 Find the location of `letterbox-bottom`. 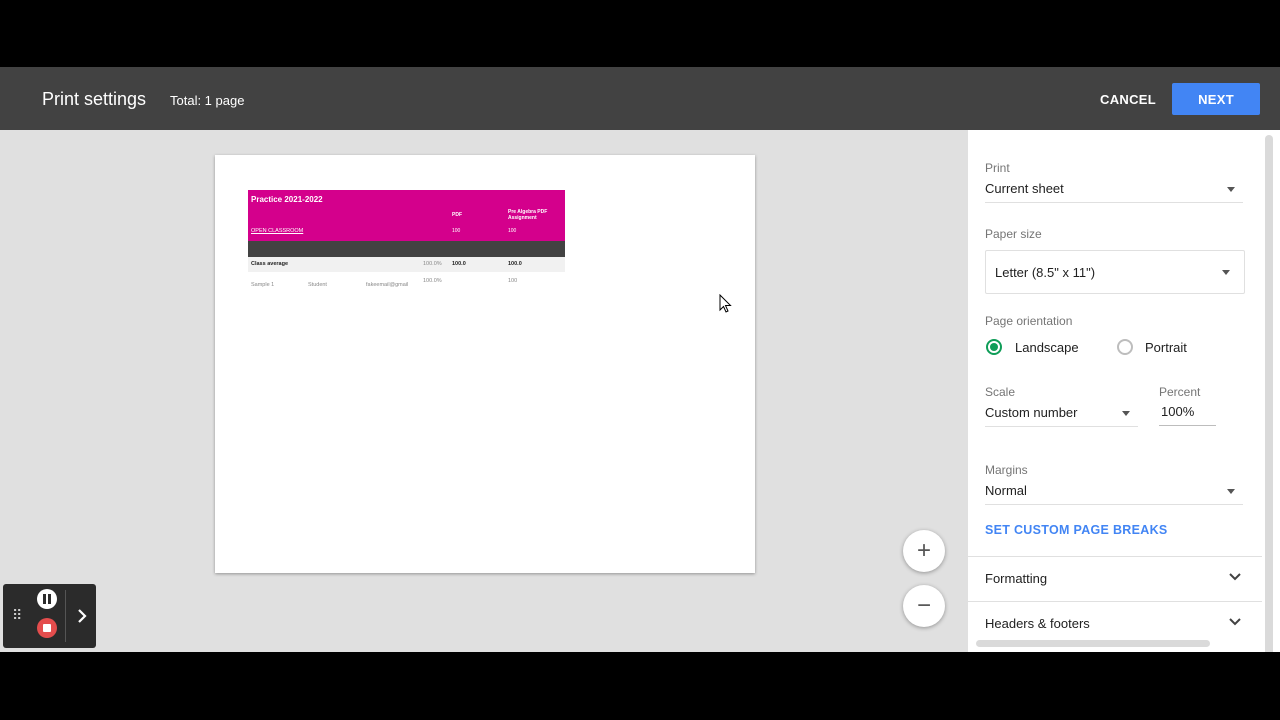

letterbox-bottom is located at coordinates (640, 686).